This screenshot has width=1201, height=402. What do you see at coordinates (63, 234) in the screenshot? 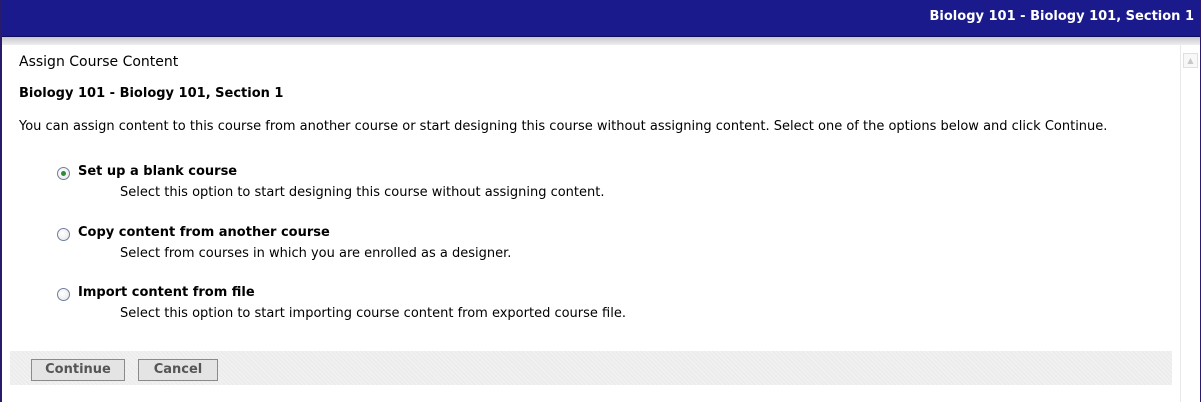
I see `radio-copy-content` at bounding box center [63, 234].